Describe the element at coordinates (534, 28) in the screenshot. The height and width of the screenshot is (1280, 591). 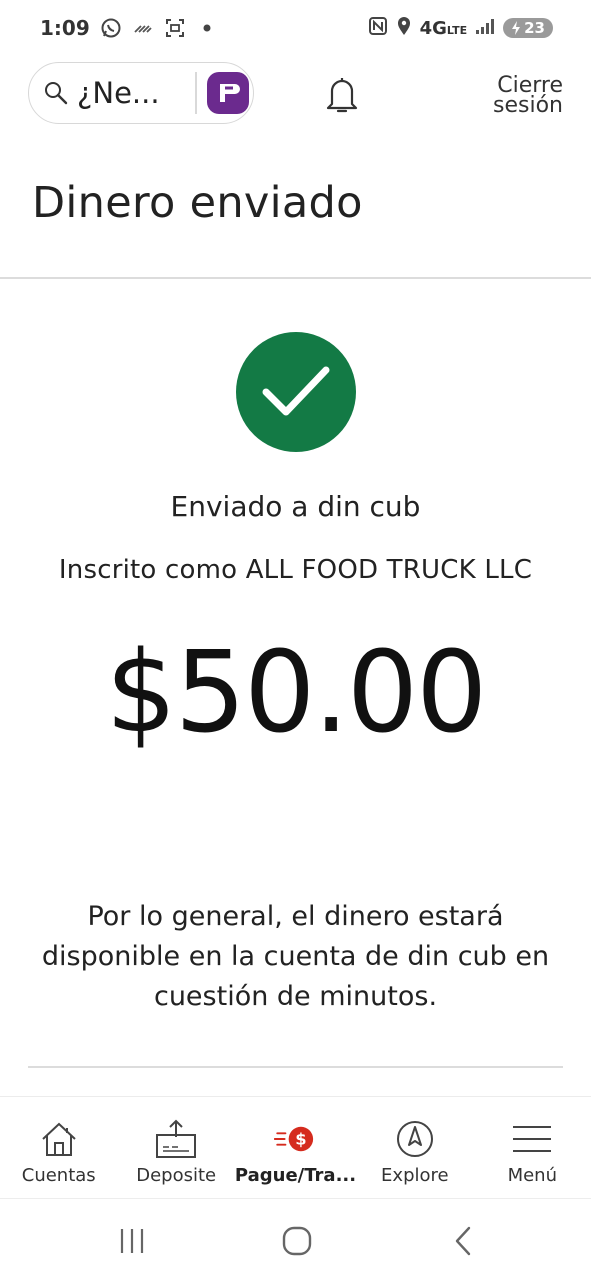
I see `battery-level: 23` at that location.